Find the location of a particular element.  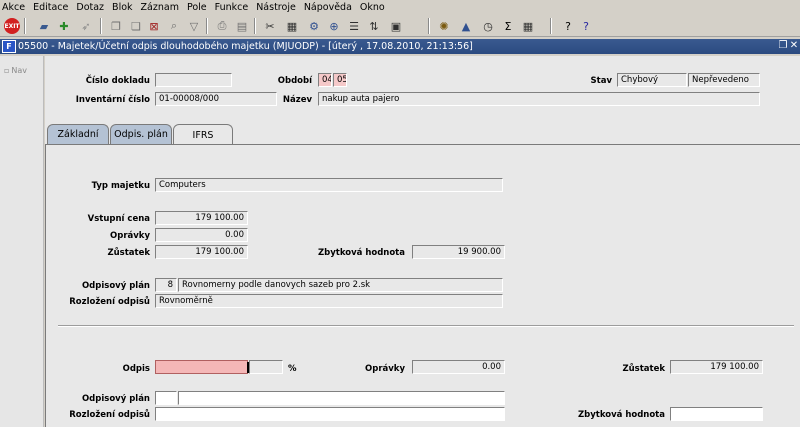

calc-icon: ▣ is located at coordinates (396, 26).